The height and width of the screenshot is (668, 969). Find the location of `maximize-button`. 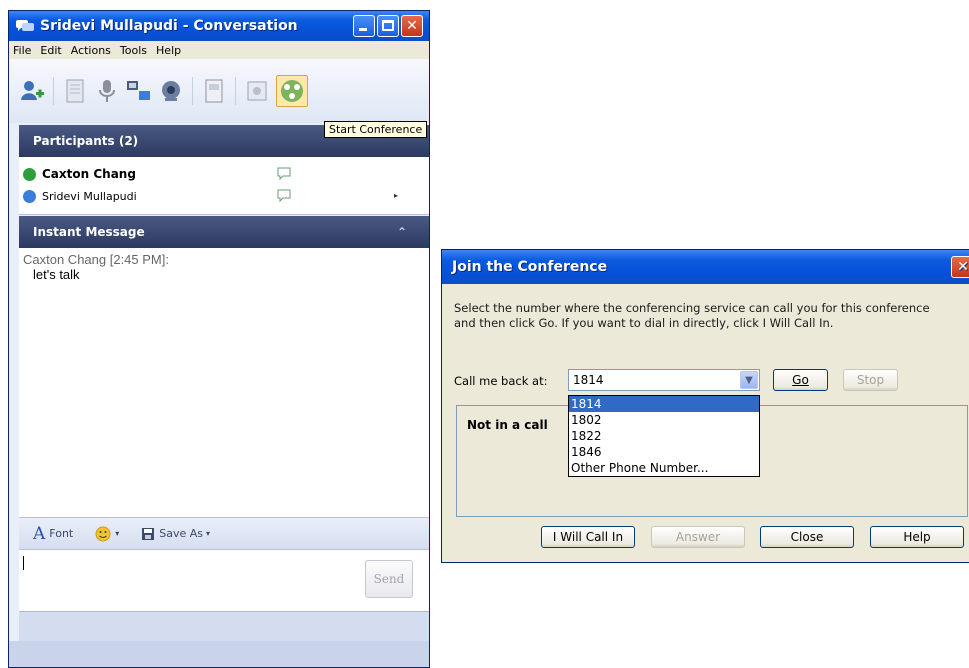

maximize-button is located at coordinates (388, 26).